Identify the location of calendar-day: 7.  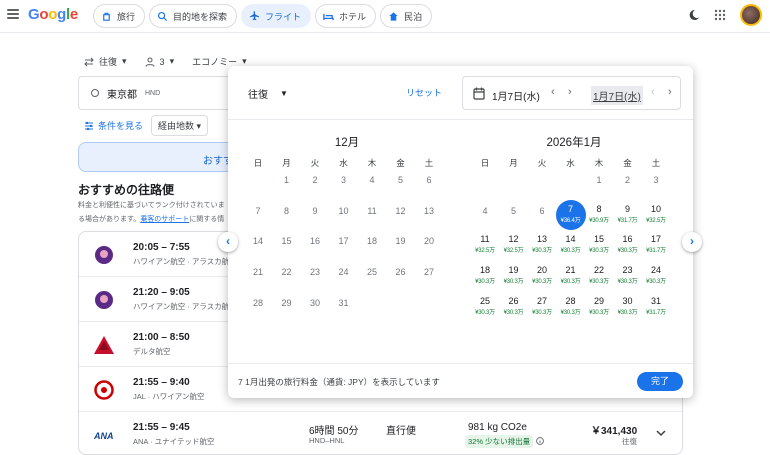
(258, 215).